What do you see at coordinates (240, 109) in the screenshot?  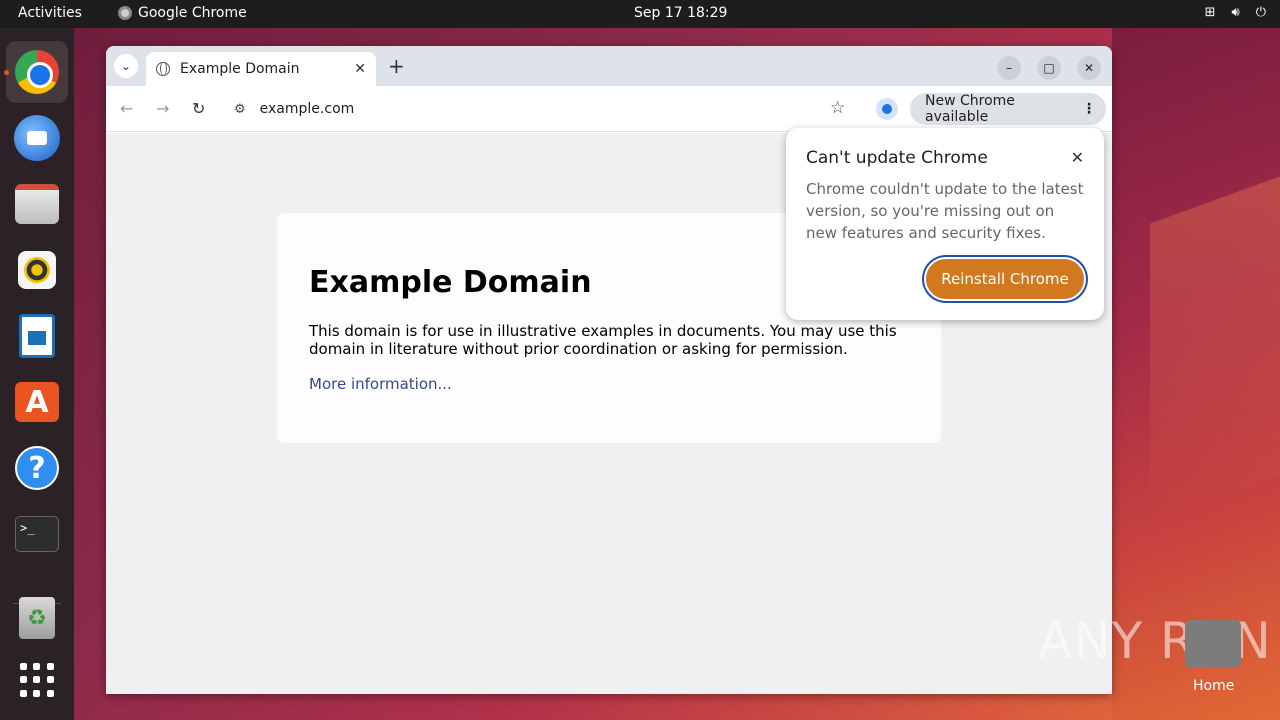 I see `site-info-icon: ⚙` at bounding box center [240, 109].